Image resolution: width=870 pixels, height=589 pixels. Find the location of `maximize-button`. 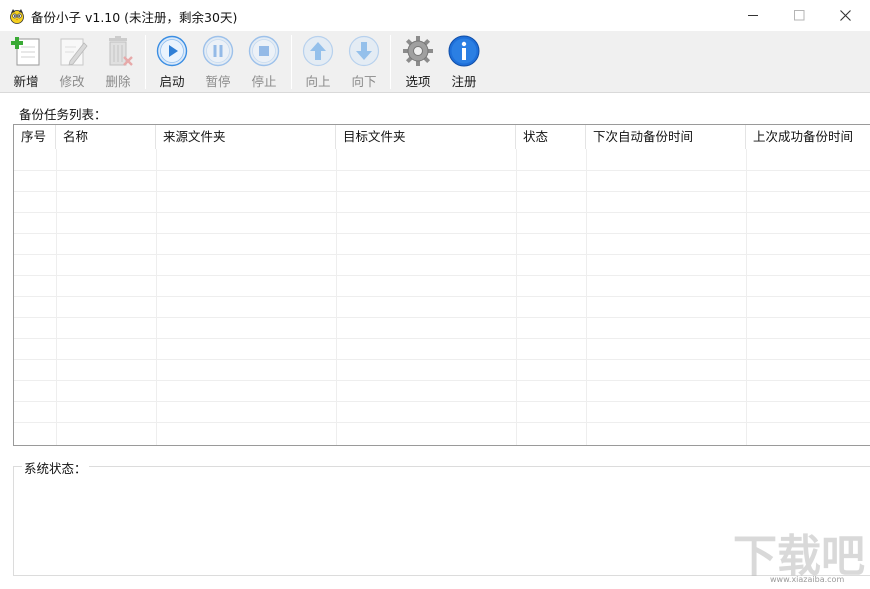

maximize-button is located at coordinates (799, 15).